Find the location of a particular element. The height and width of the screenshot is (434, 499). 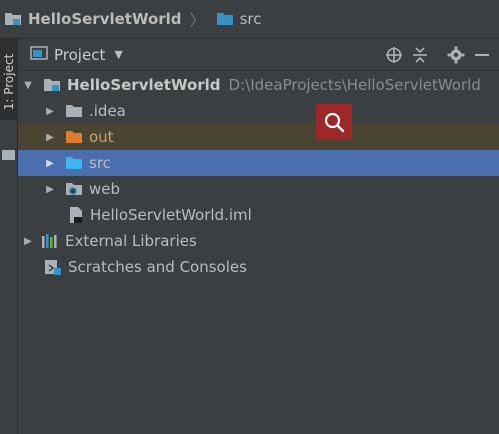

project-view-selector: Project ▼ is located at coordinates (76, 55).